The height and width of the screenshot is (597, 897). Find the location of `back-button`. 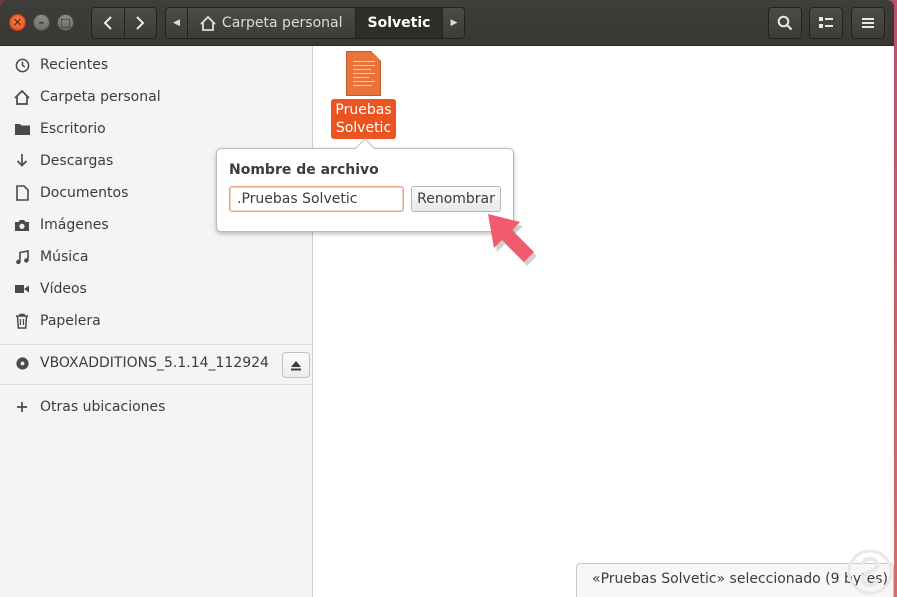

back-button is located at coordinates (108, 23).